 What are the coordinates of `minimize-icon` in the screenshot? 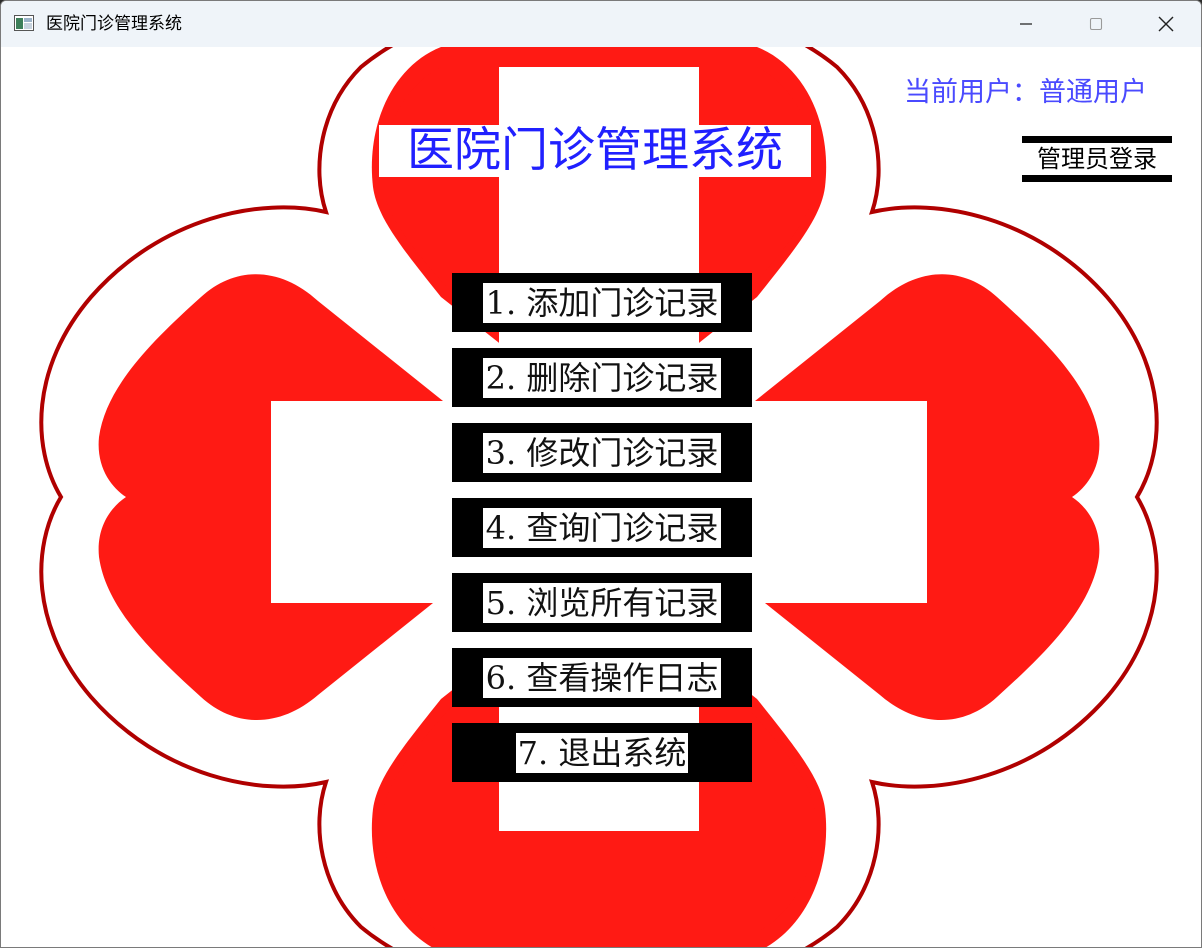 It's located at (1026, 24).